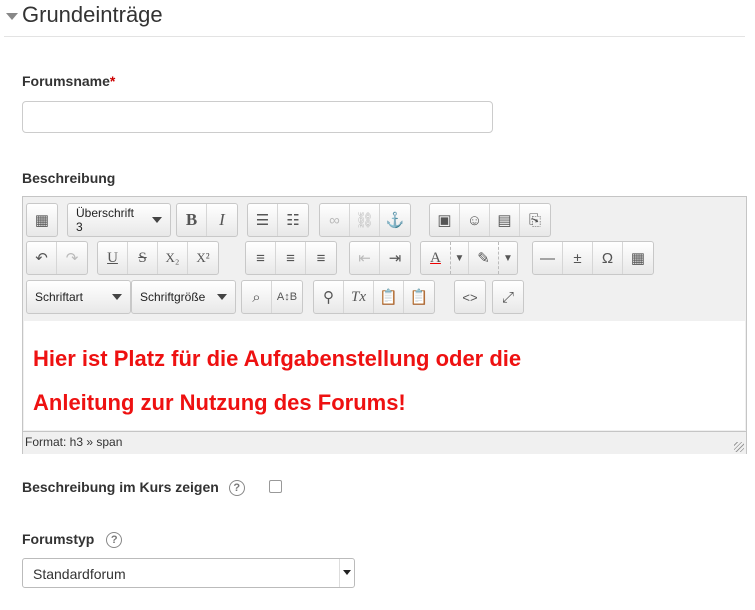 The width and height of the screenshot is (755, 610). What do you see at coordinates (203, 258) in the screenshot?
I see `superscript-button: X²` at bounding box center [203, 258].